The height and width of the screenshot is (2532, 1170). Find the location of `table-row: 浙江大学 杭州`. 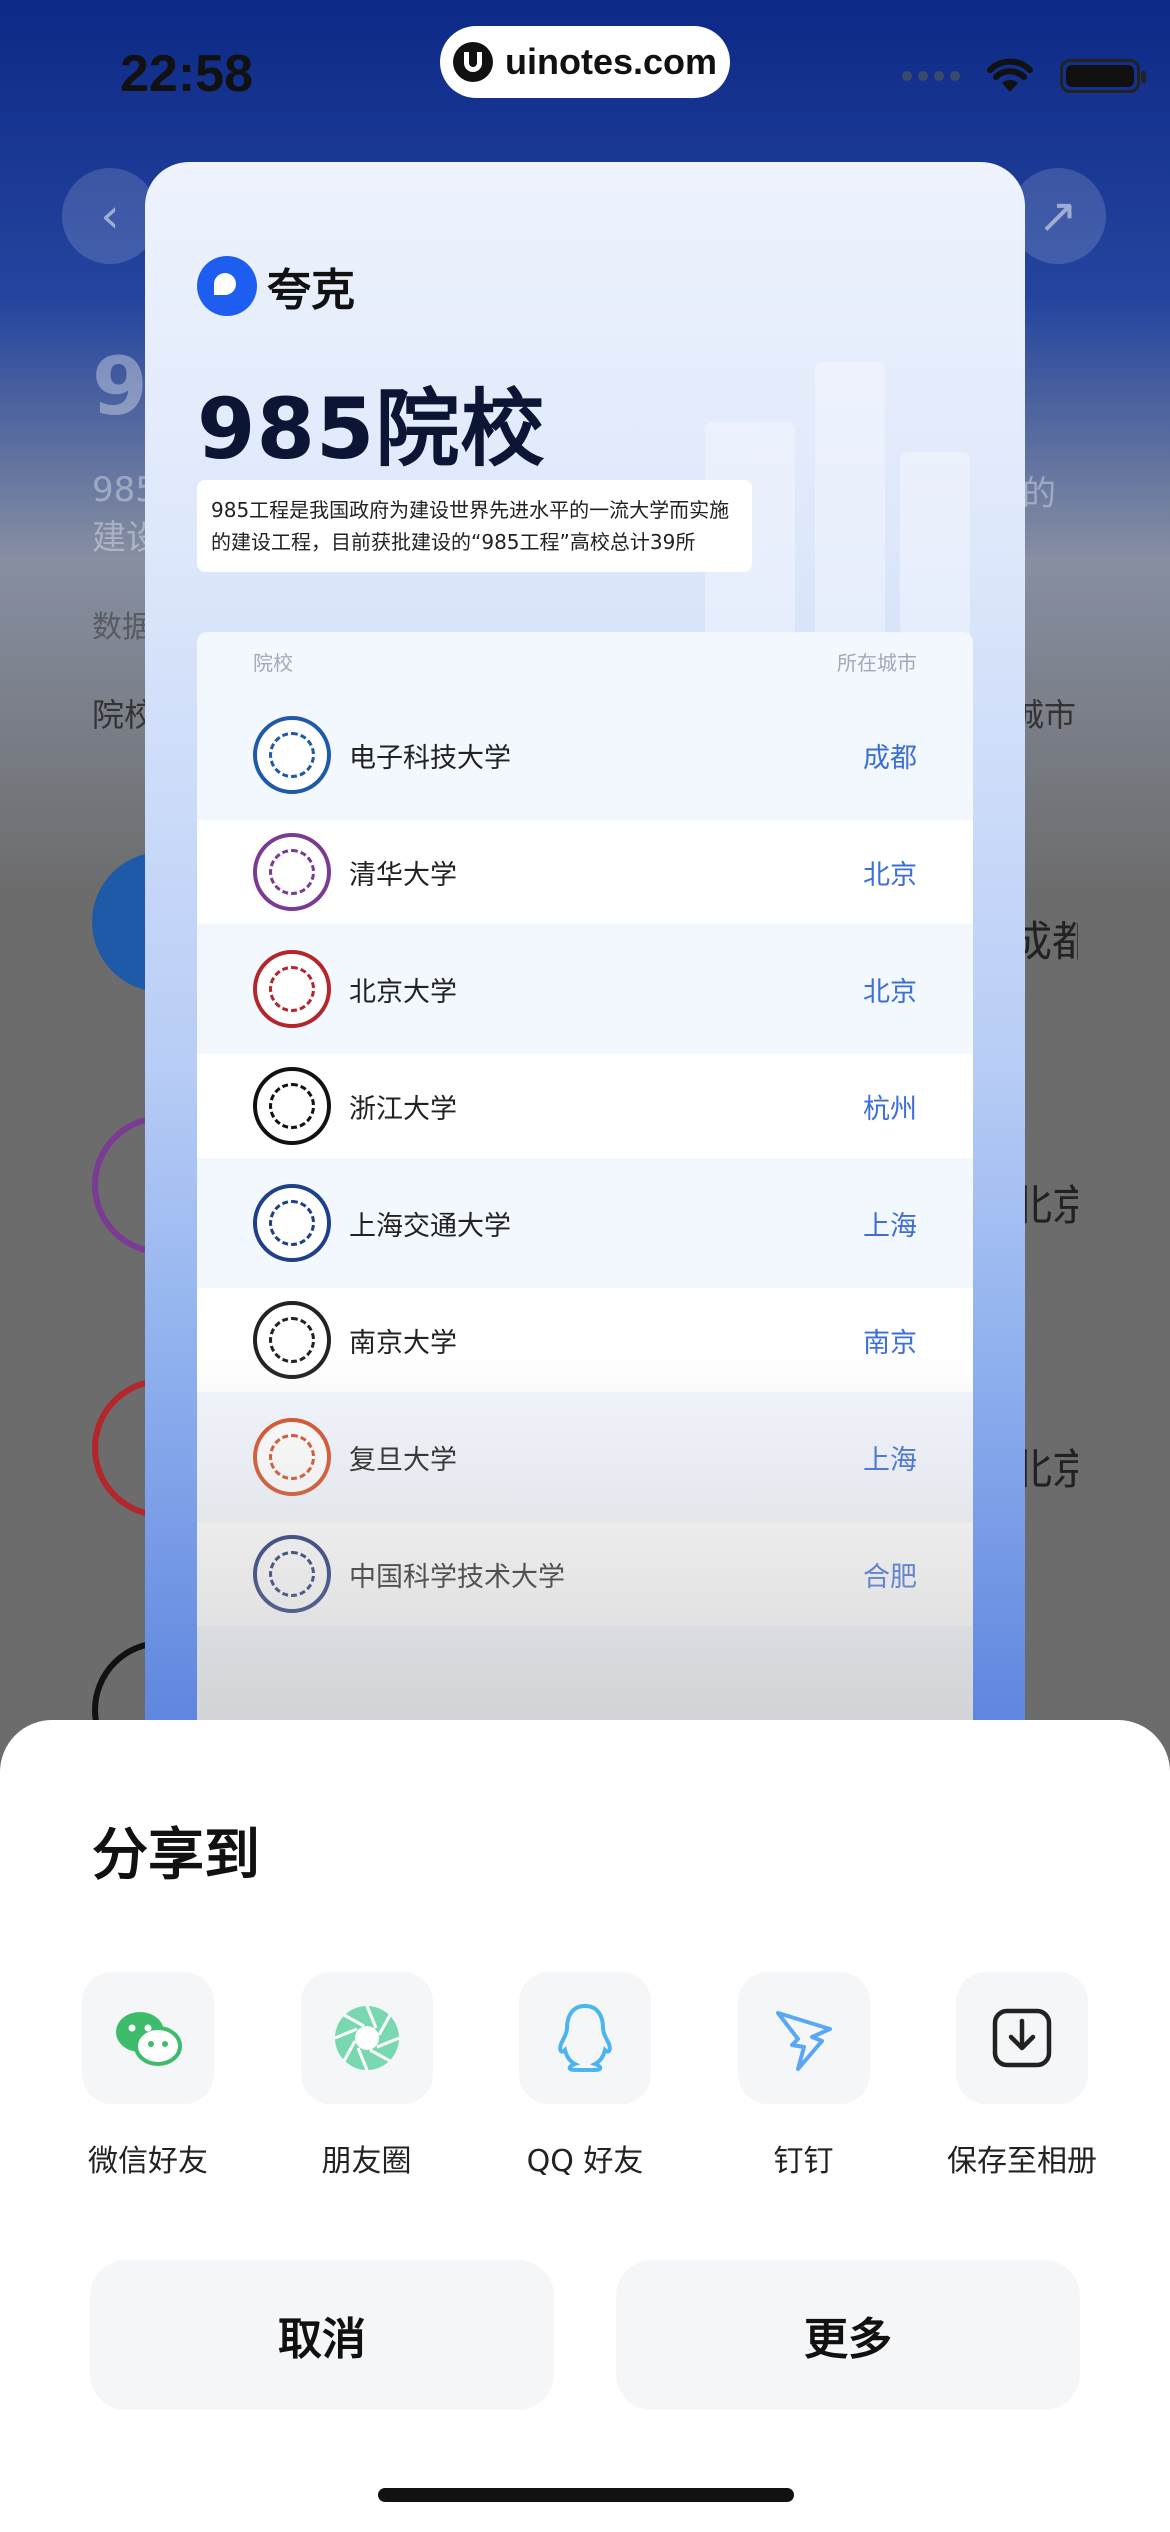

table-row: 浙江大学 杭州 is located at coordinates (585, 1106).